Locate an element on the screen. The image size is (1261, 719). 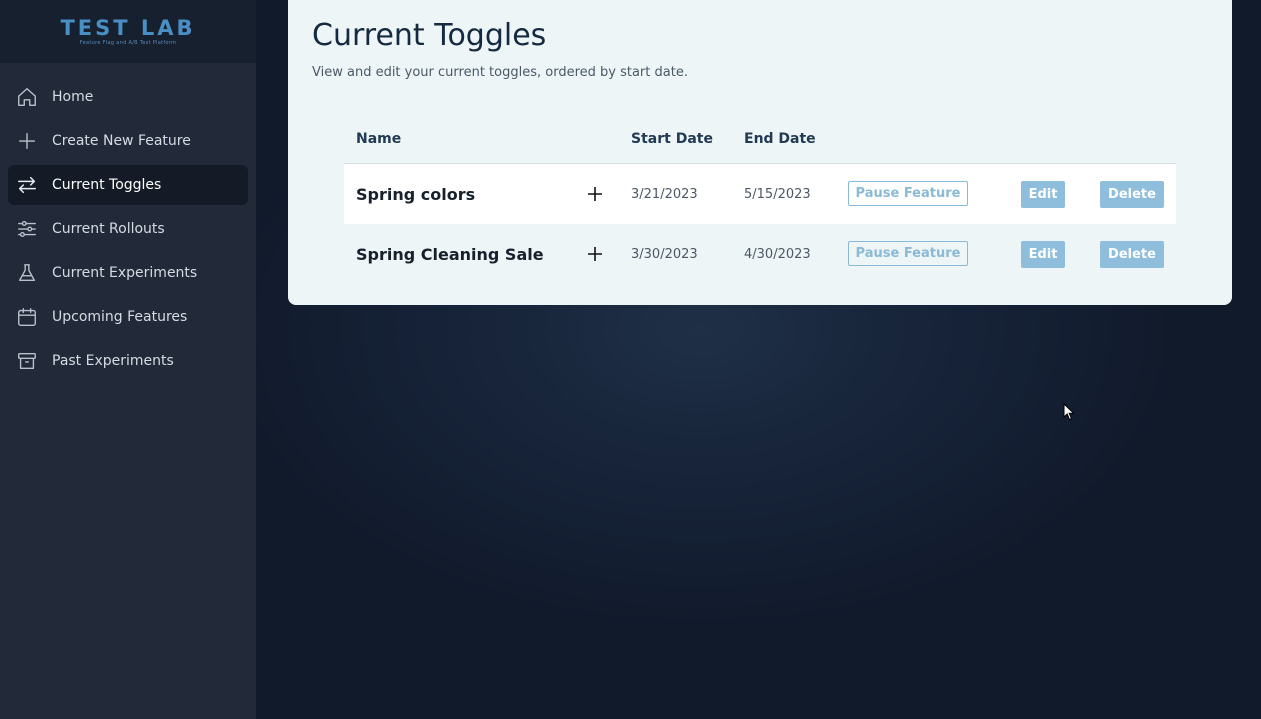
sidebar-item-label: Upcoming Features is located at coordinates (120, 317).